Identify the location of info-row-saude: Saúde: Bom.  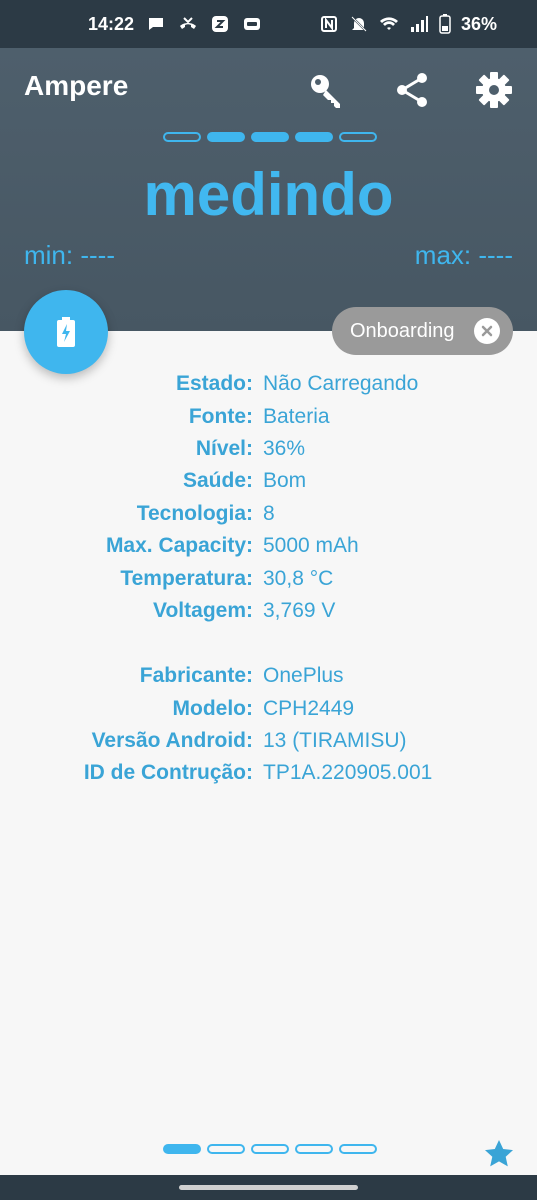
(268, 481).